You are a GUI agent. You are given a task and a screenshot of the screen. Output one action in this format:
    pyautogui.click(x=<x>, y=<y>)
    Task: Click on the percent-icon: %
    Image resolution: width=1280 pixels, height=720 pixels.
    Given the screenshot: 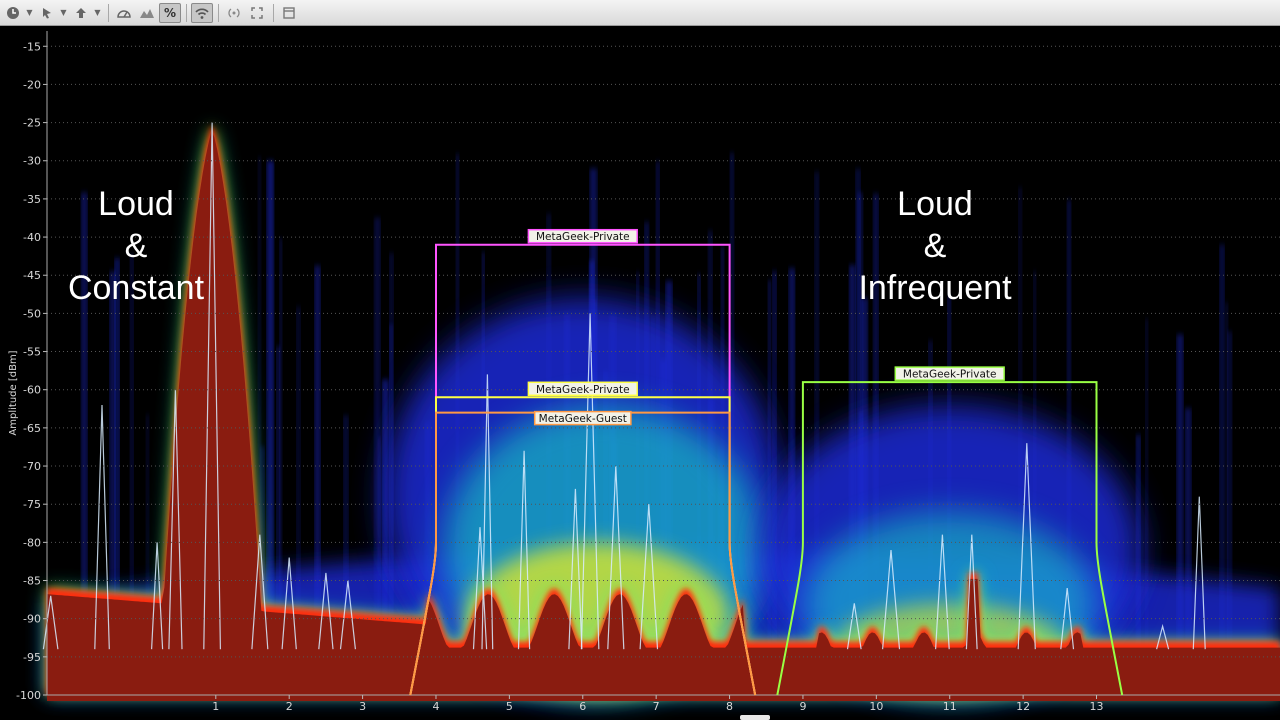 What is the action you would take?
    pyautogui.click(x=170, y=12)
    